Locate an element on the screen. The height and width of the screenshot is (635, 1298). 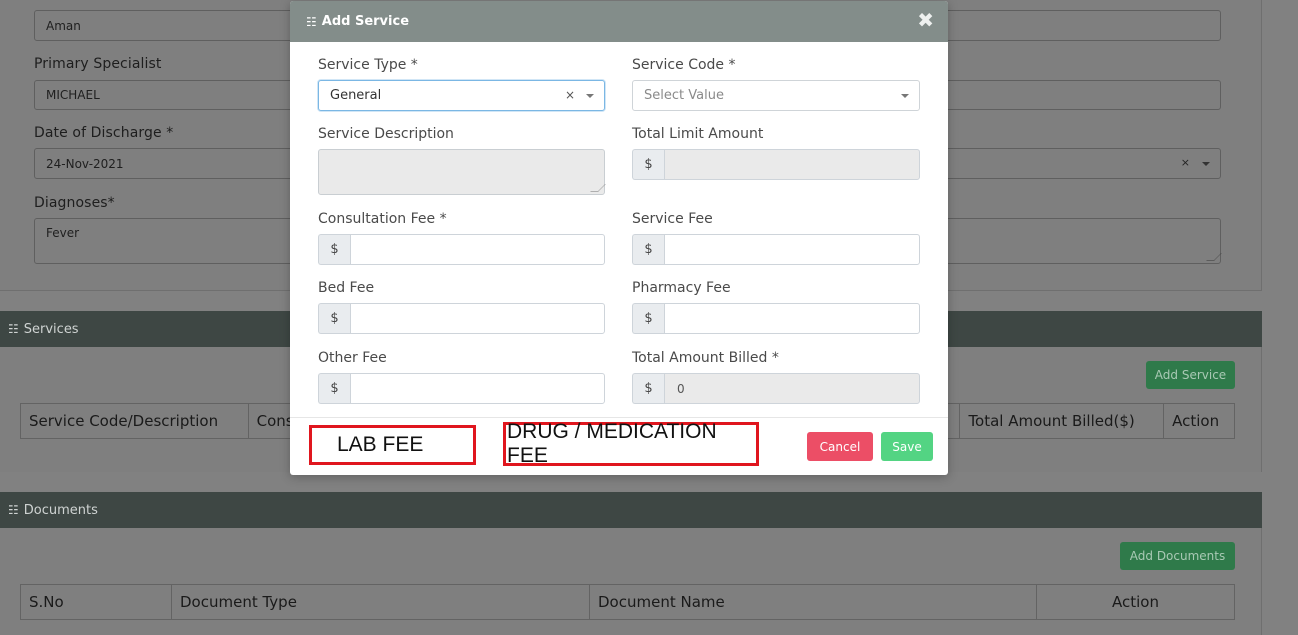
pharmacy-fee-group: $ is located at coordinates (776, 318).